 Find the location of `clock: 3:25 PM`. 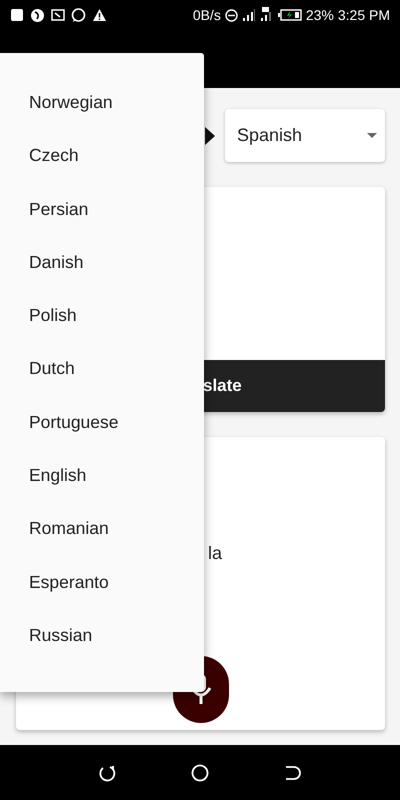

clock: 3:25 PM is located at coordinates (364, 15).